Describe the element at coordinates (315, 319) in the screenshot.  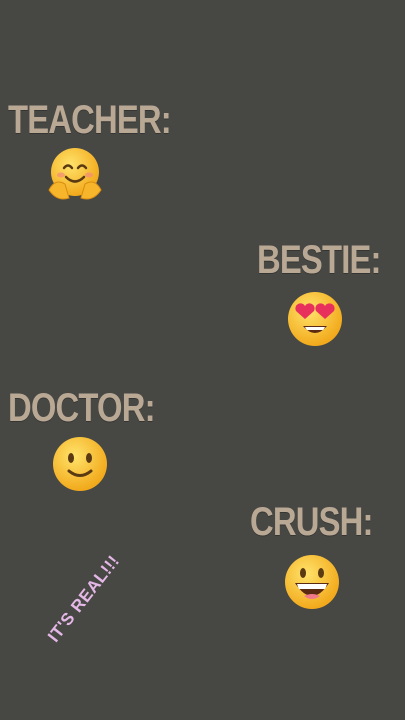
I see `heart-eyes-face-icon` at that location.